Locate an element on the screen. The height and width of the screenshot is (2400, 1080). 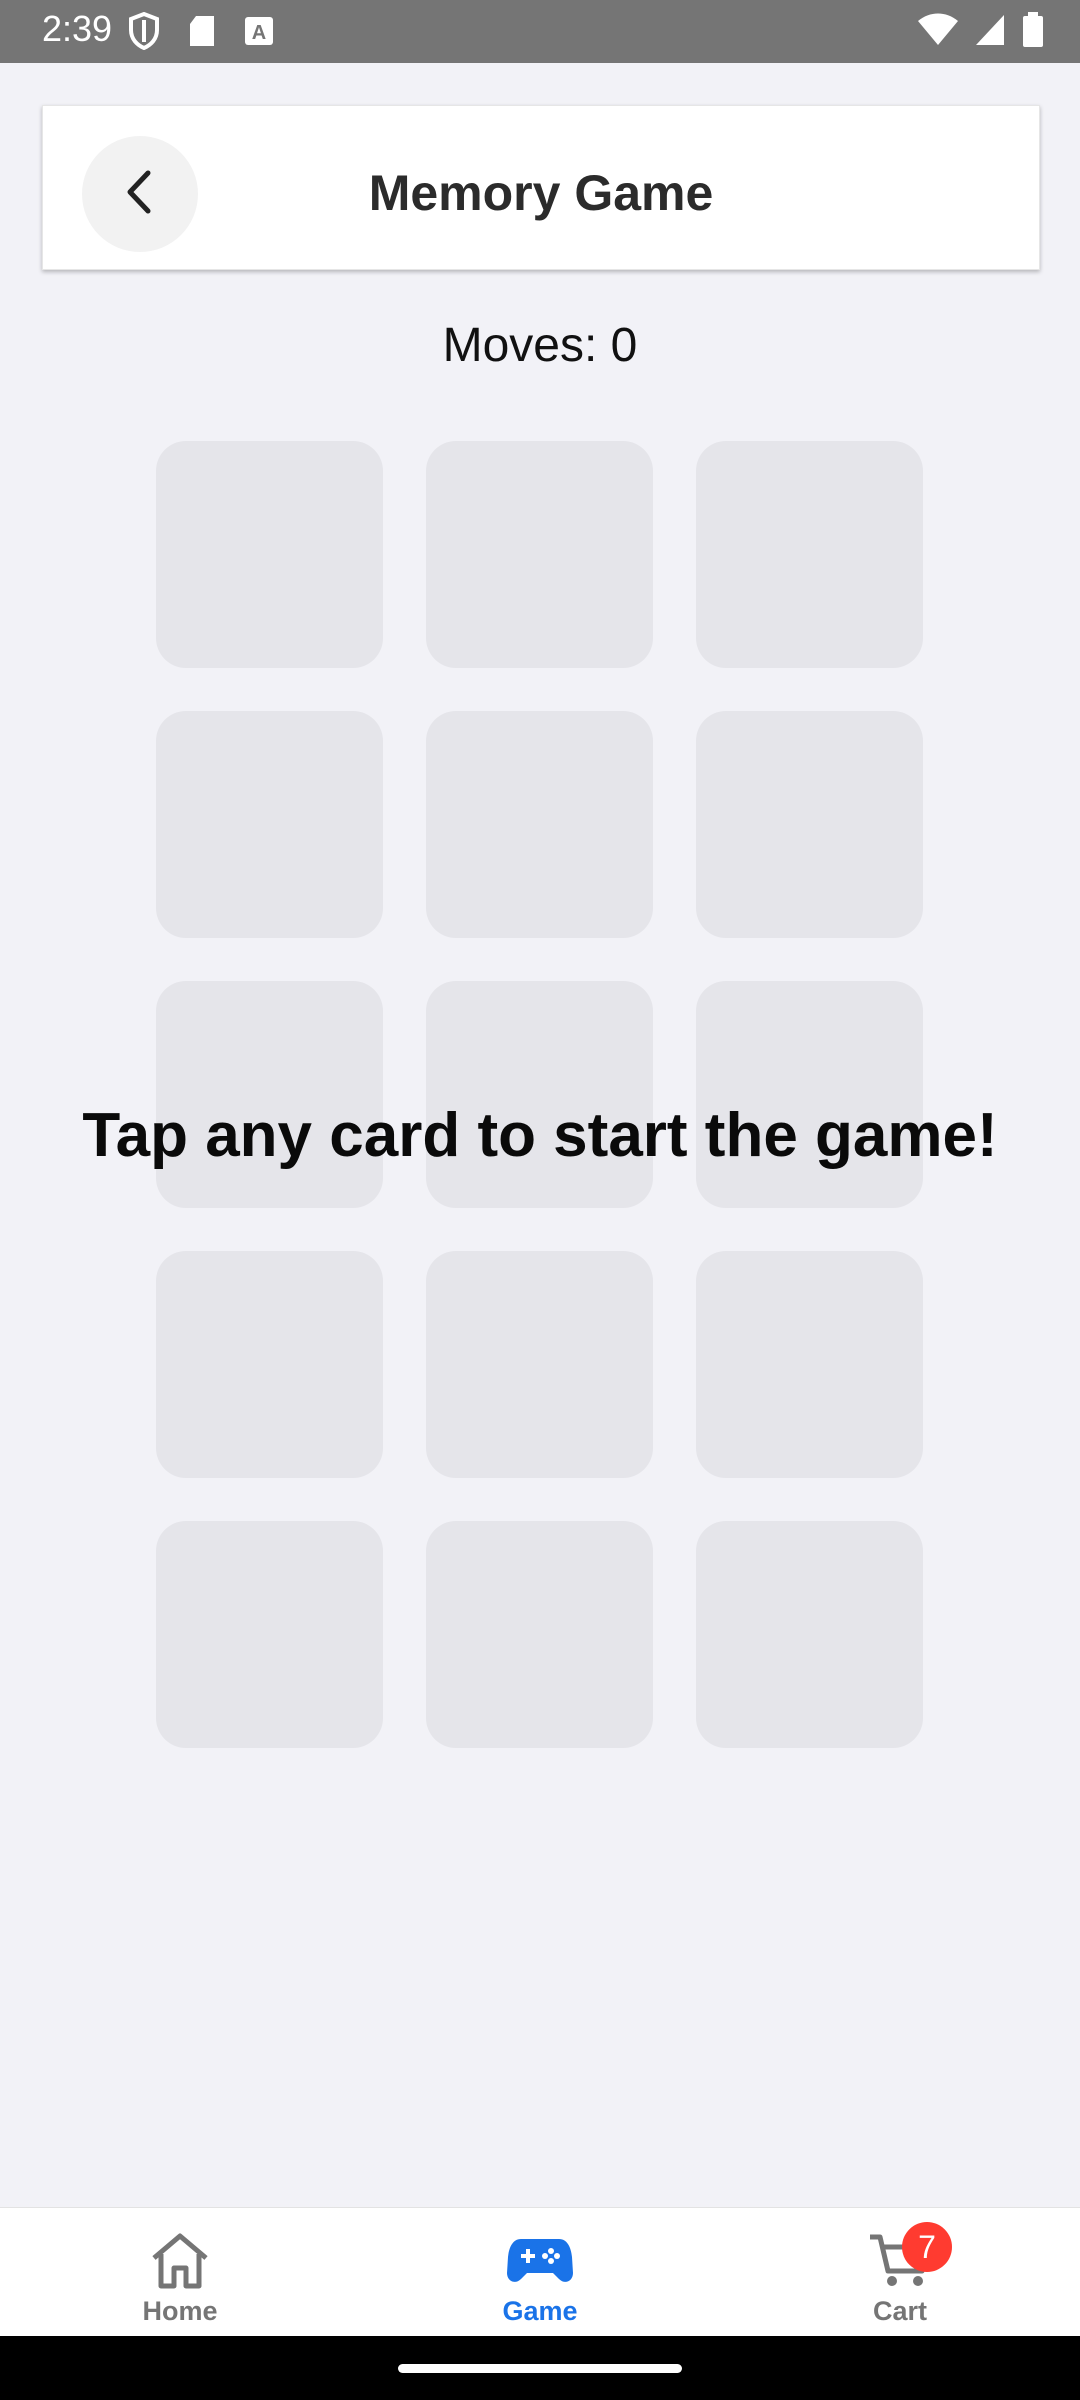
nav-label-home: Home is located at coordinates (180, 2311).